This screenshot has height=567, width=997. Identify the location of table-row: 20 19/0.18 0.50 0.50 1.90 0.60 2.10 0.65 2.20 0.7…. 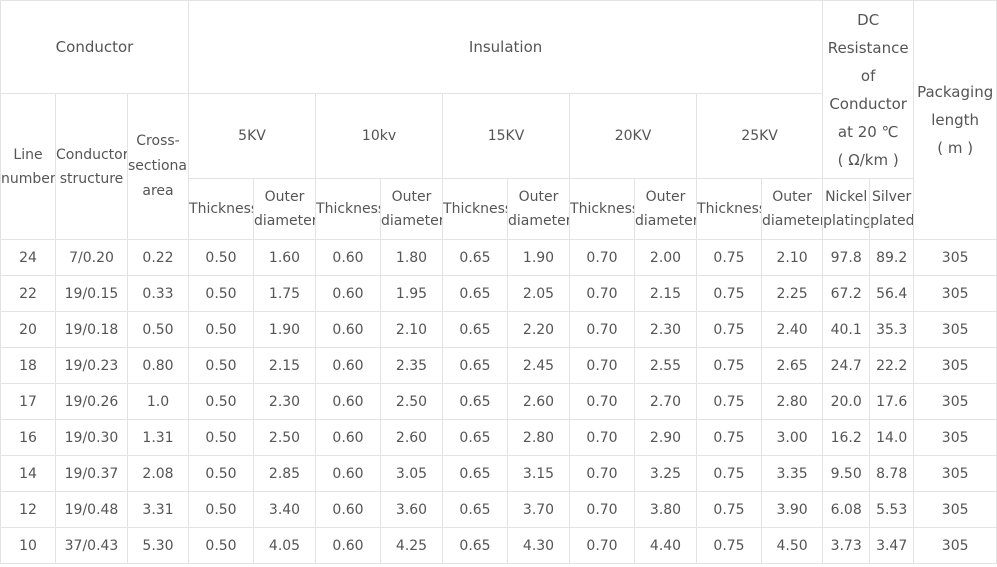
(498, 329).